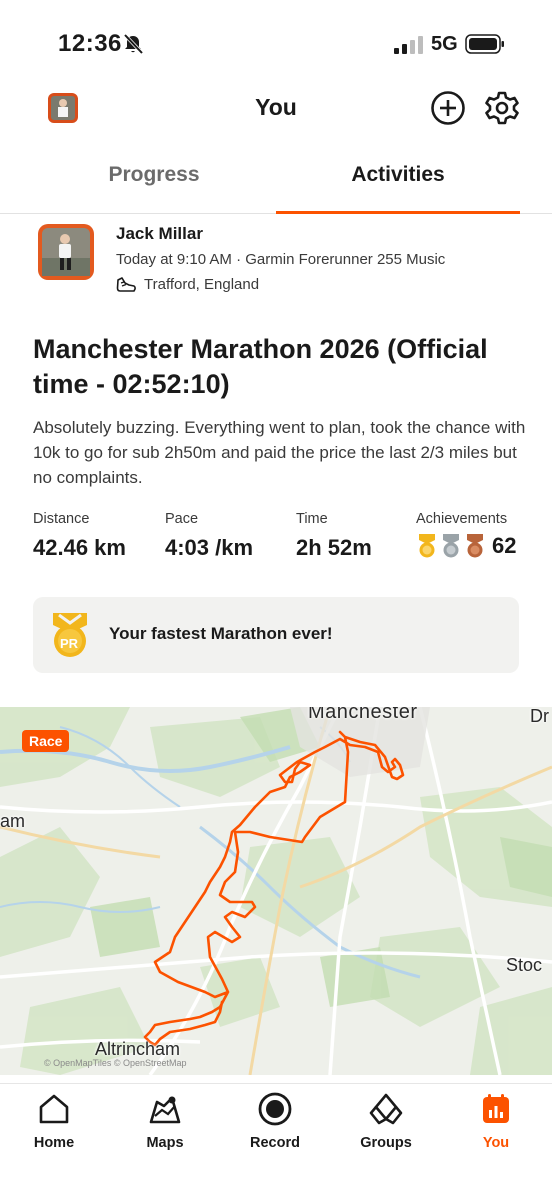  What do you see at coordinates (115, 1063) in the screenshot?
I see `map-attribution: © OpenMapTiles © OpenStreetMap` at bounding box center [115, 1063].